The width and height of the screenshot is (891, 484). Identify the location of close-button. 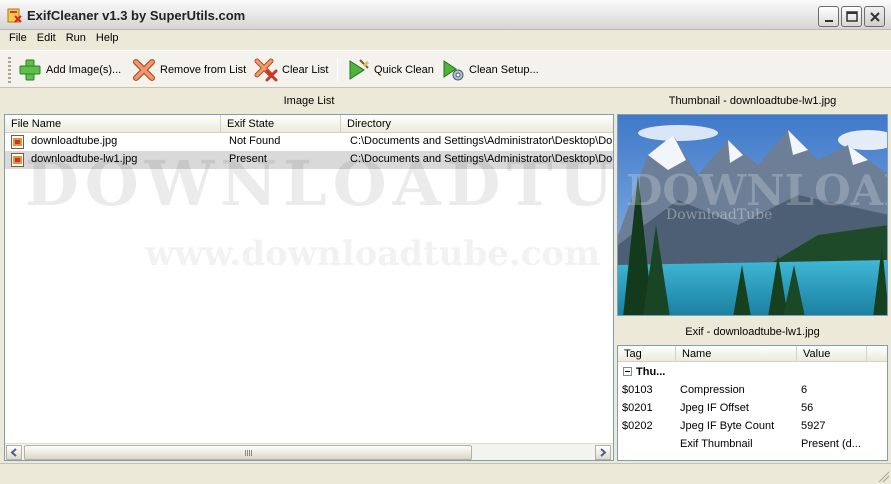
(874, 16).